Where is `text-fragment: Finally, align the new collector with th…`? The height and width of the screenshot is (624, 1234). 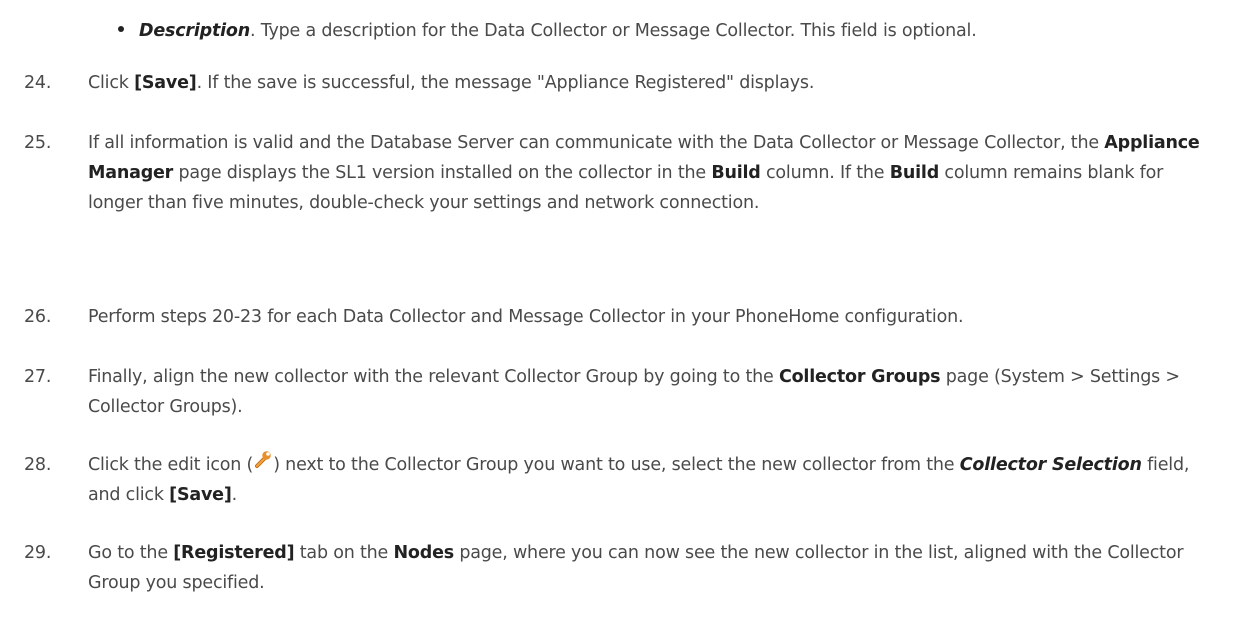
text-fragment: Finally, align the new collector with th… is located at coordinates (433, 377).